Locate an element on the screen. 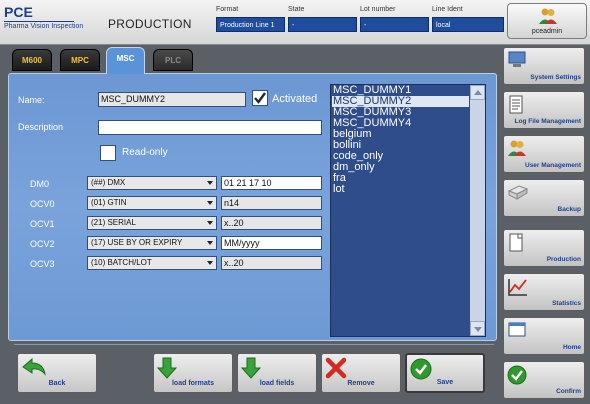 This screenshot has width=590, height=404. username: pceadmin is located at coordinates (547, 31).